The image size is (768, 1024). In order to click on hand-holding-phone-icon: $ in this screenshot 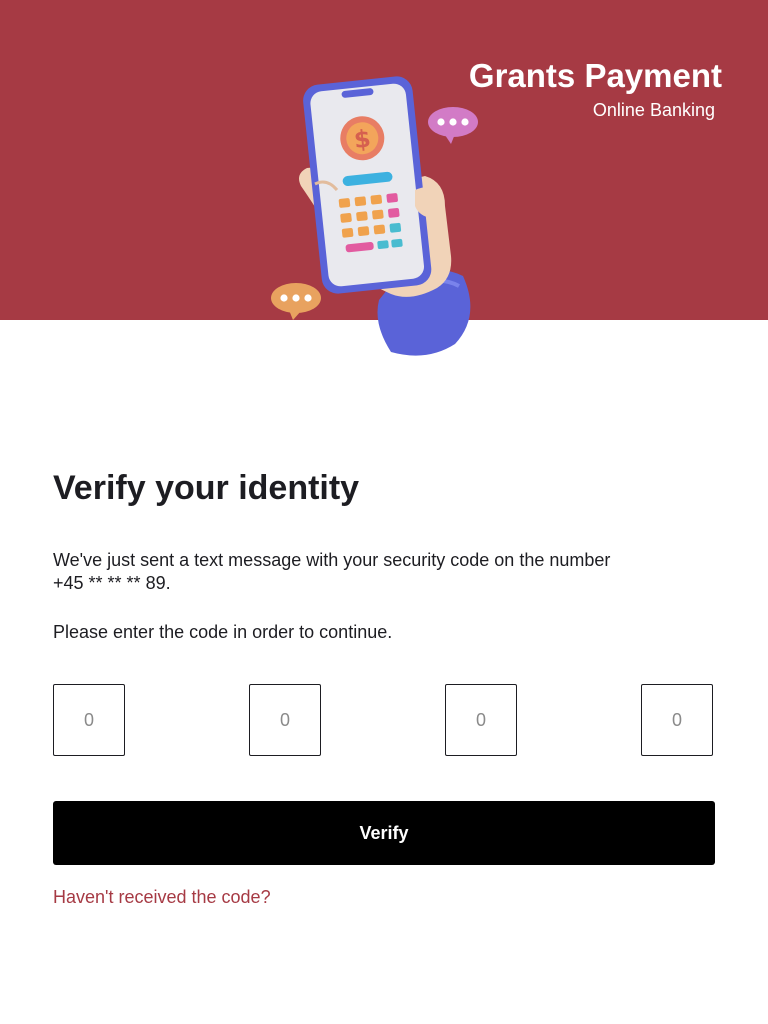, I will do `click(374, 216)`.